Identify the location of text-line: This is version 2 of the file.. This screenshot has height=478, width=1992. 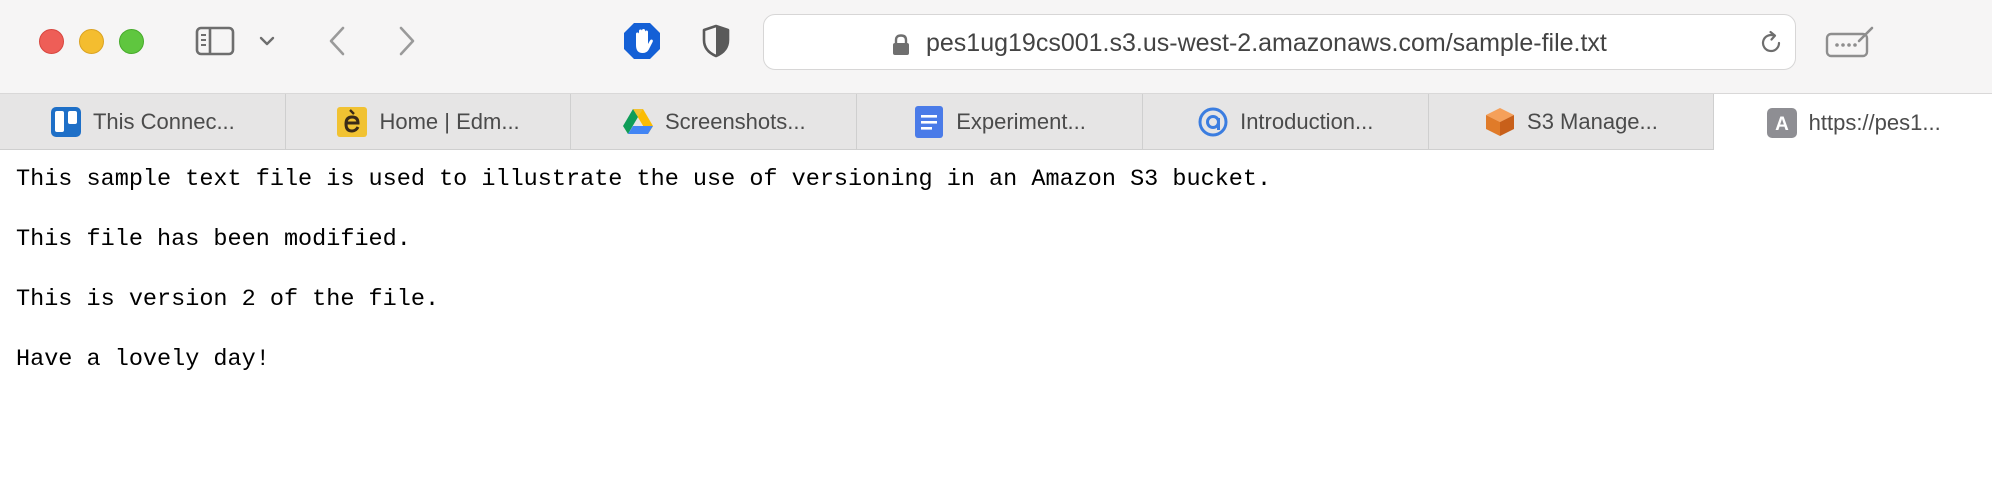
(228, 299).